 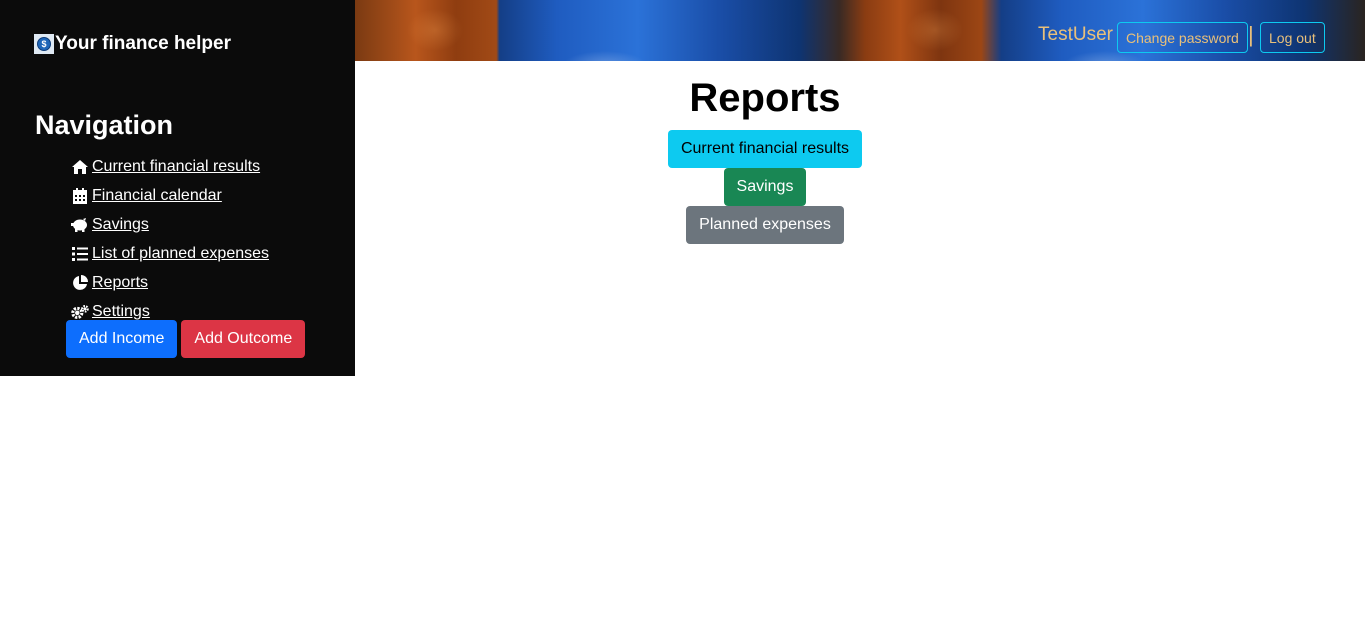 What do you see at coordinates (170, 224) in the screenshot?
I see `sidebar-item-savings: Savings` at bounding box center [170, 224].